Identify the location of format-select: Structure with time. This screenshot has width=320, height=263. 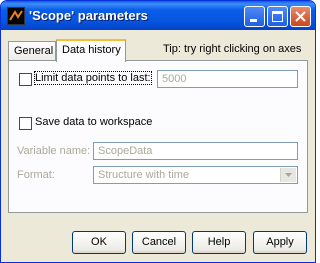
(195, 175).